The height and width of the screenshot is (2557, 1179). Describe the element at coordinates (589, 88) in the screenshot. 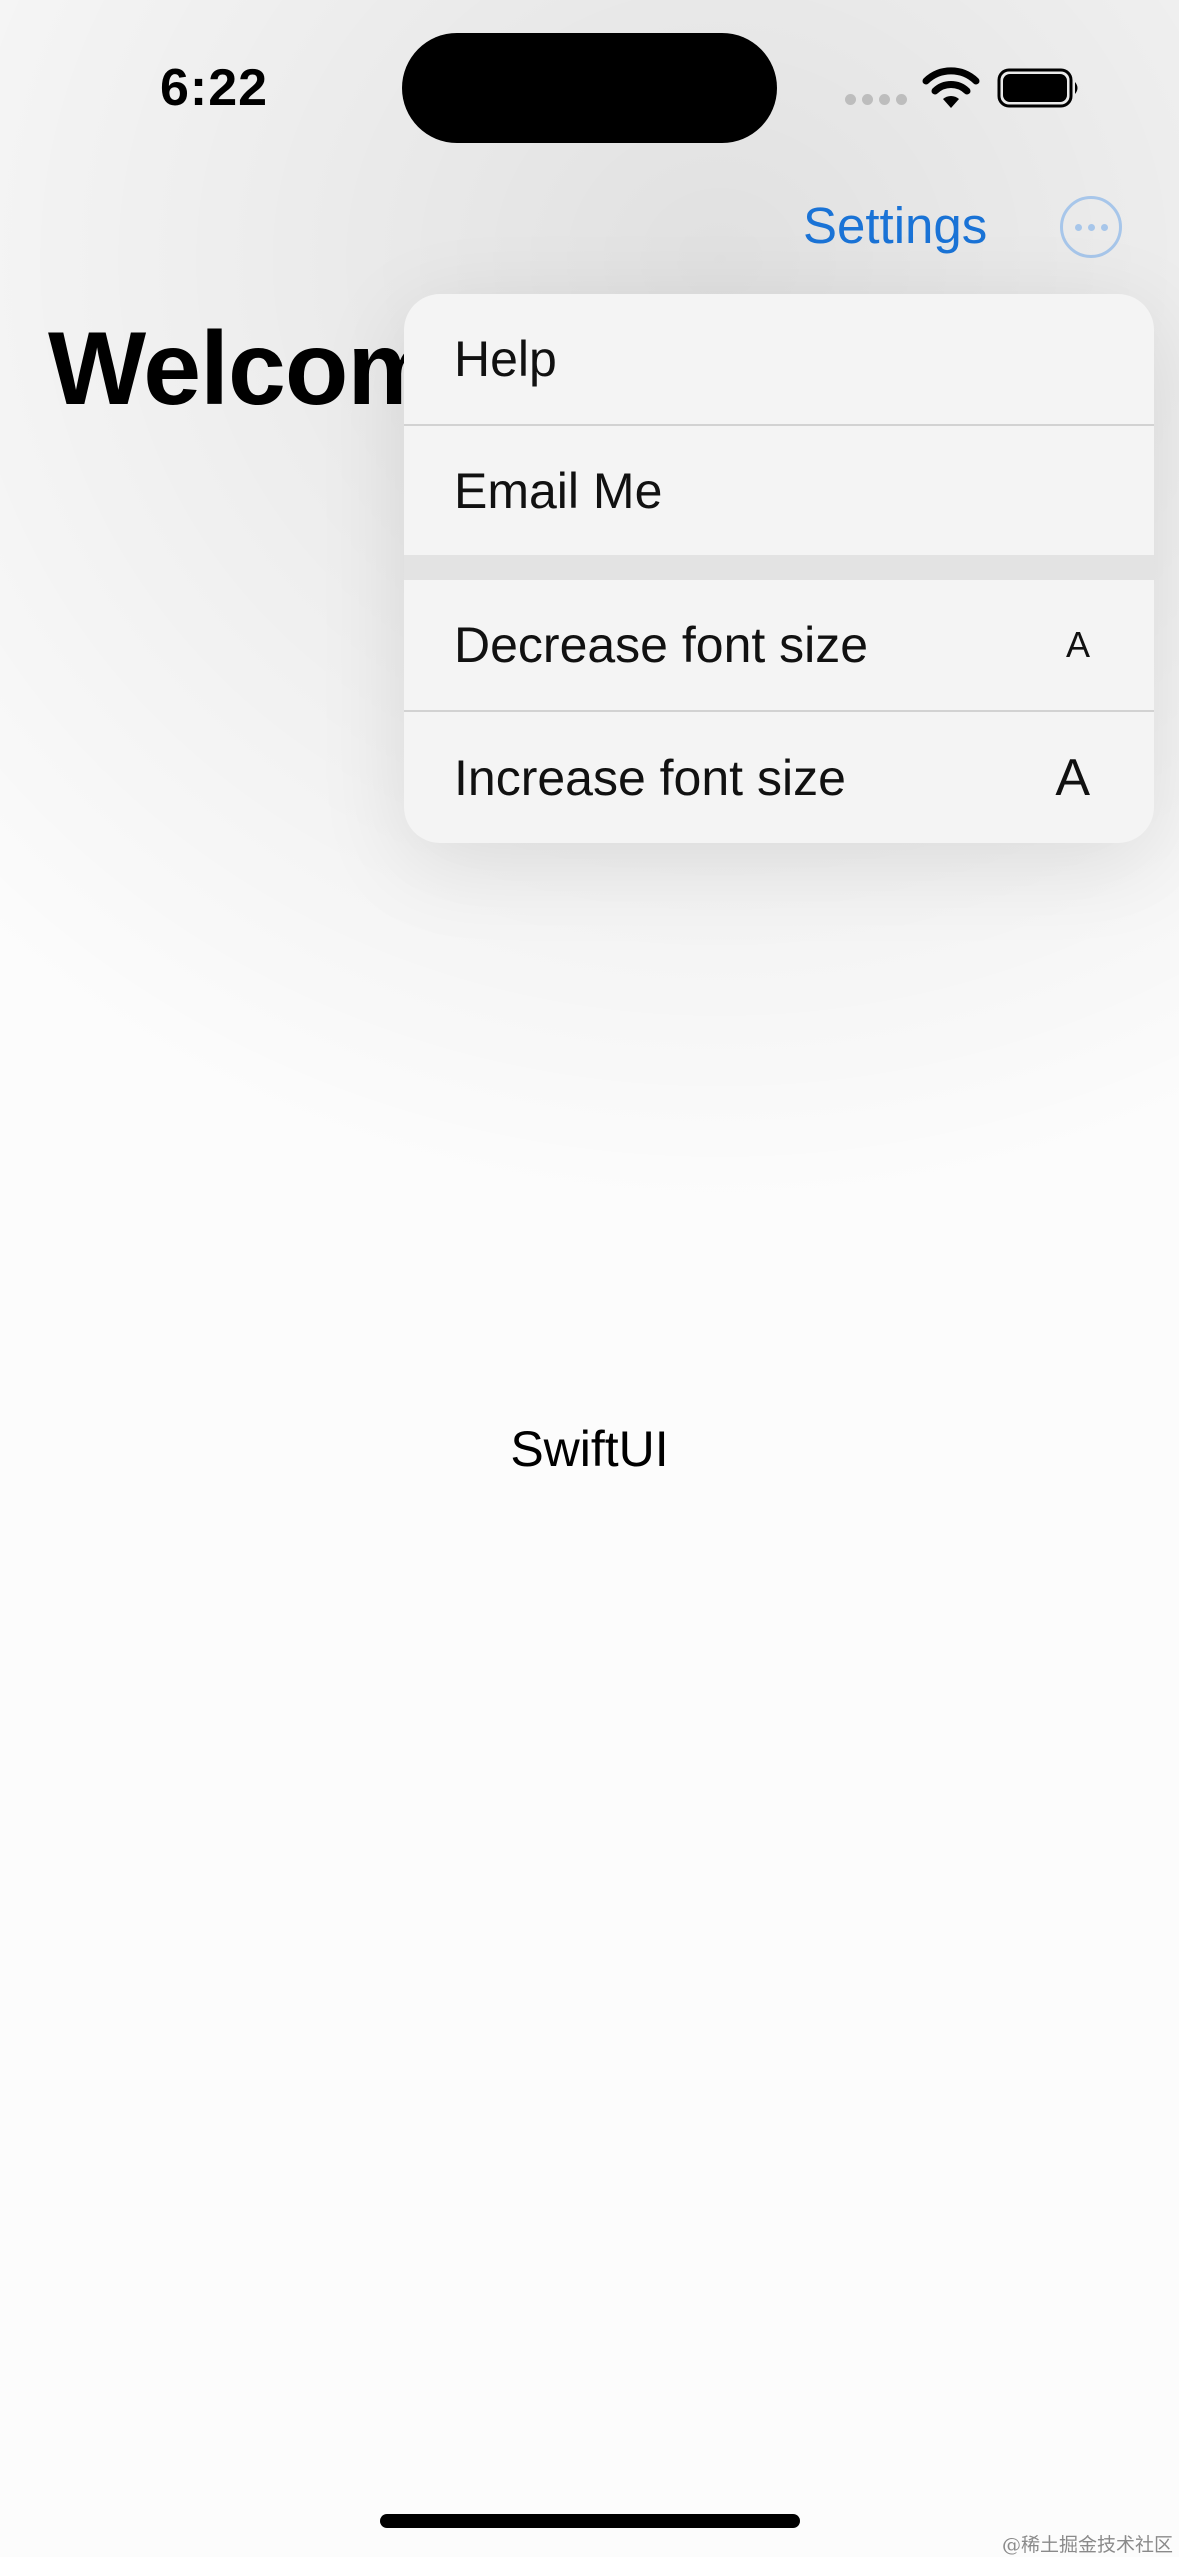

I see `dynamic-island` at that location.